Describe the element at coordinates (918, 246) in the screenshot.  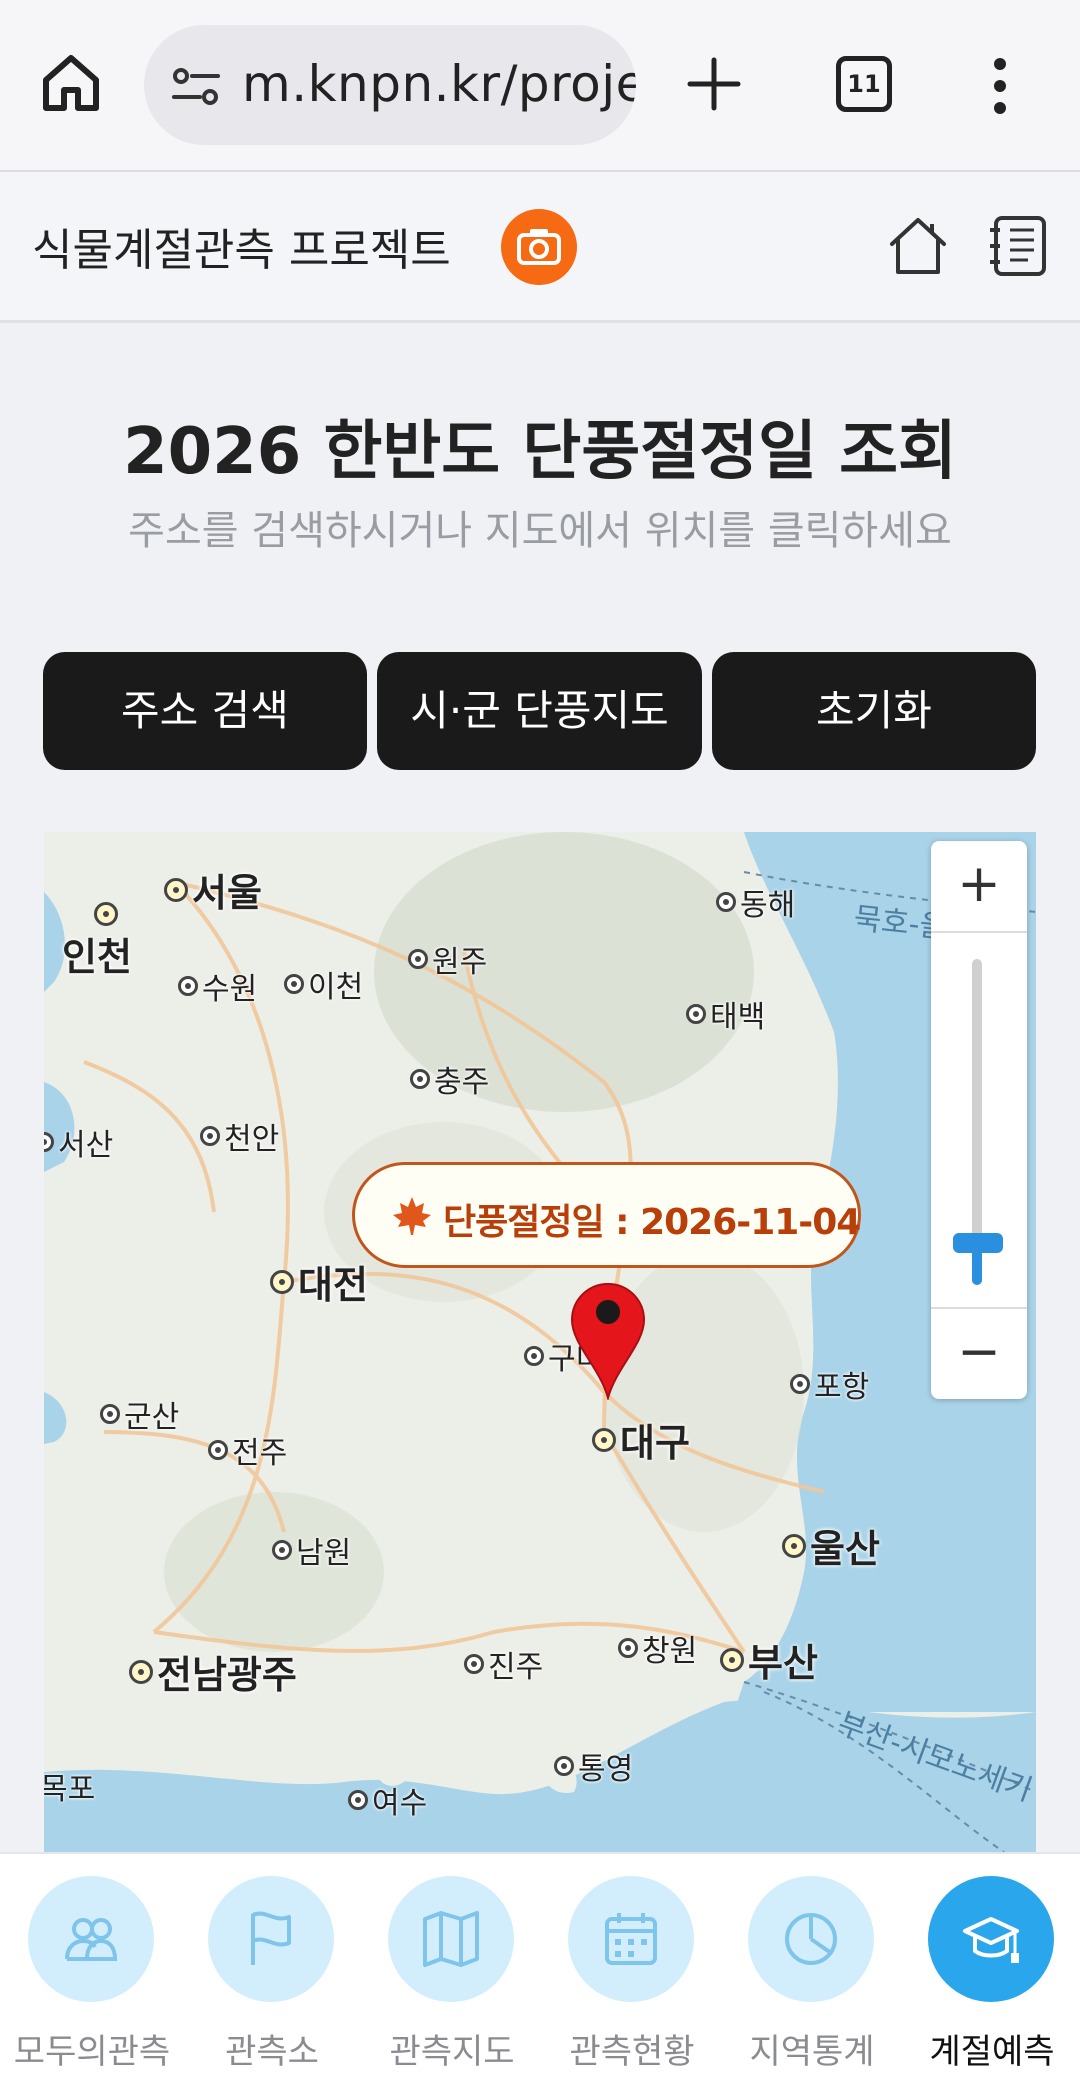
I see `home-icon` at that location.